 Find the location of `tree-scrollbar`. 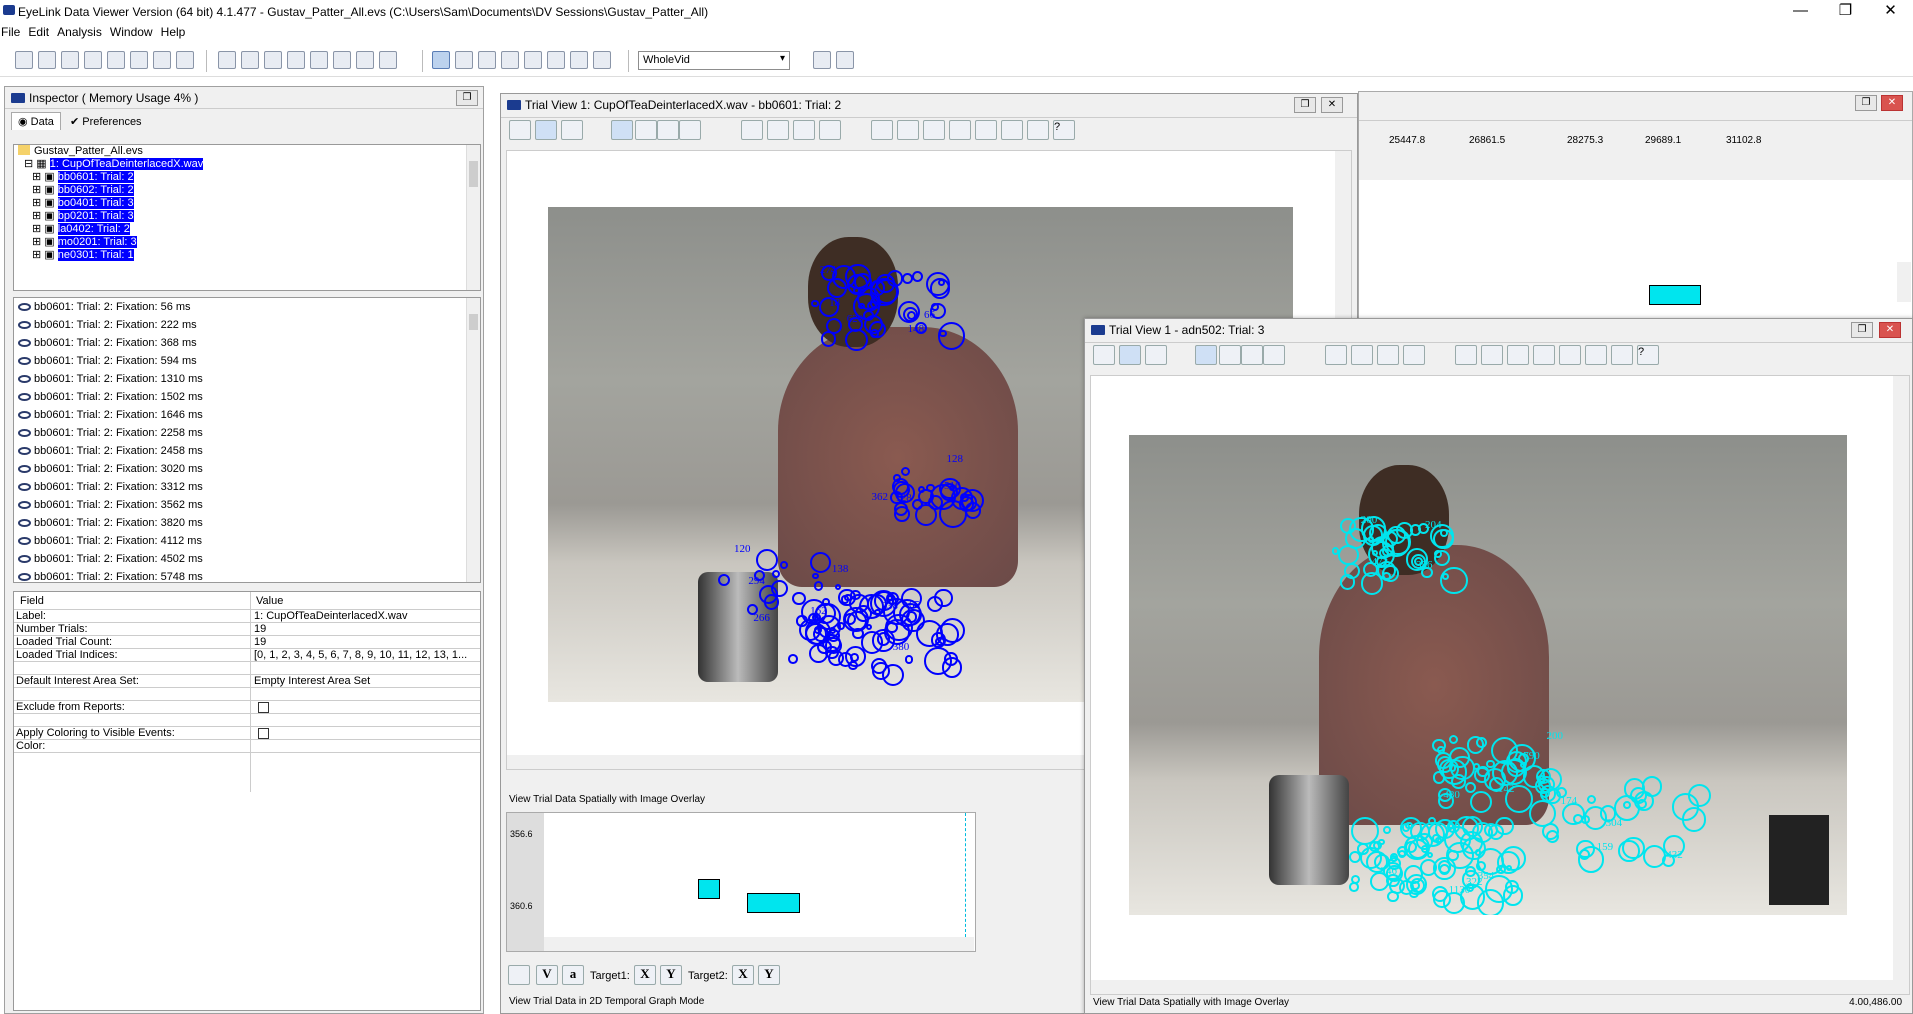

tree-scrollbar is located at coordinates (473, 217).